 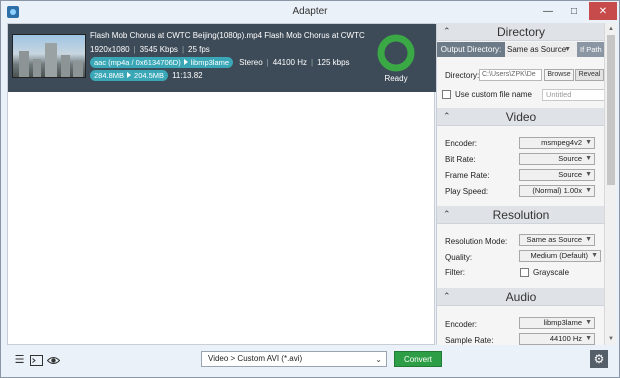 What do you see at coordinates (560, 256) in the screenshot?
I see `quality-select: Medium (Default) ▼` at bounding box center [560, 256].